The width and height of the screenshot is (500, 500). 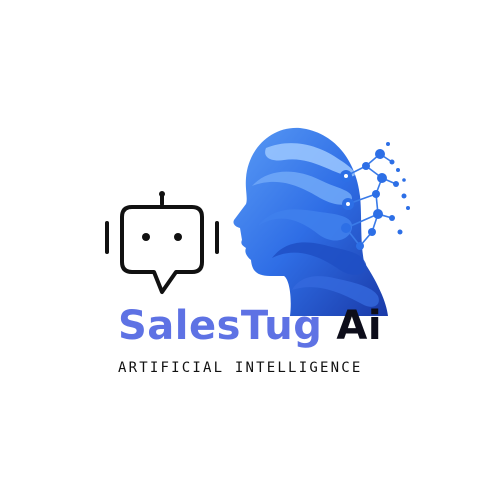 I want to click on brand-name-primary: SalesTug, so click(x=220, y=326).